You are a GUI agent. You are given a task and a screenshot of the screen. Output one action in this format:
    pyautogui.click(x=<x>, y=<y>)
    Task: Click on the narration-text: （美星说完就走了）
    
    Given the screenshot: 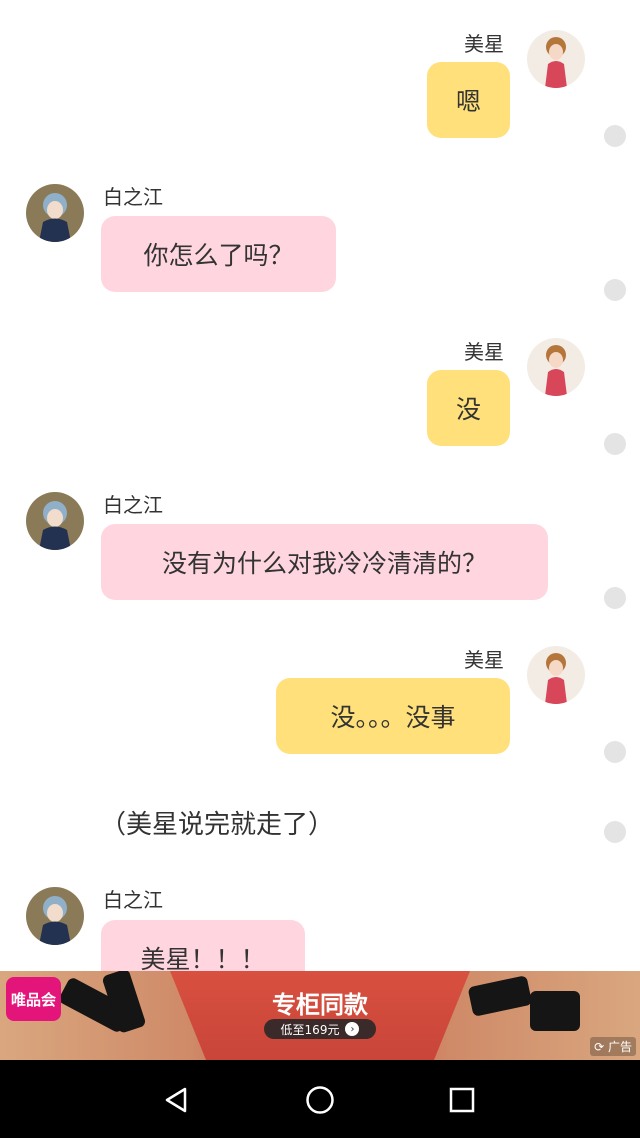 What is the action you would take?
    pyautogui.click(x=217, y=825)
    